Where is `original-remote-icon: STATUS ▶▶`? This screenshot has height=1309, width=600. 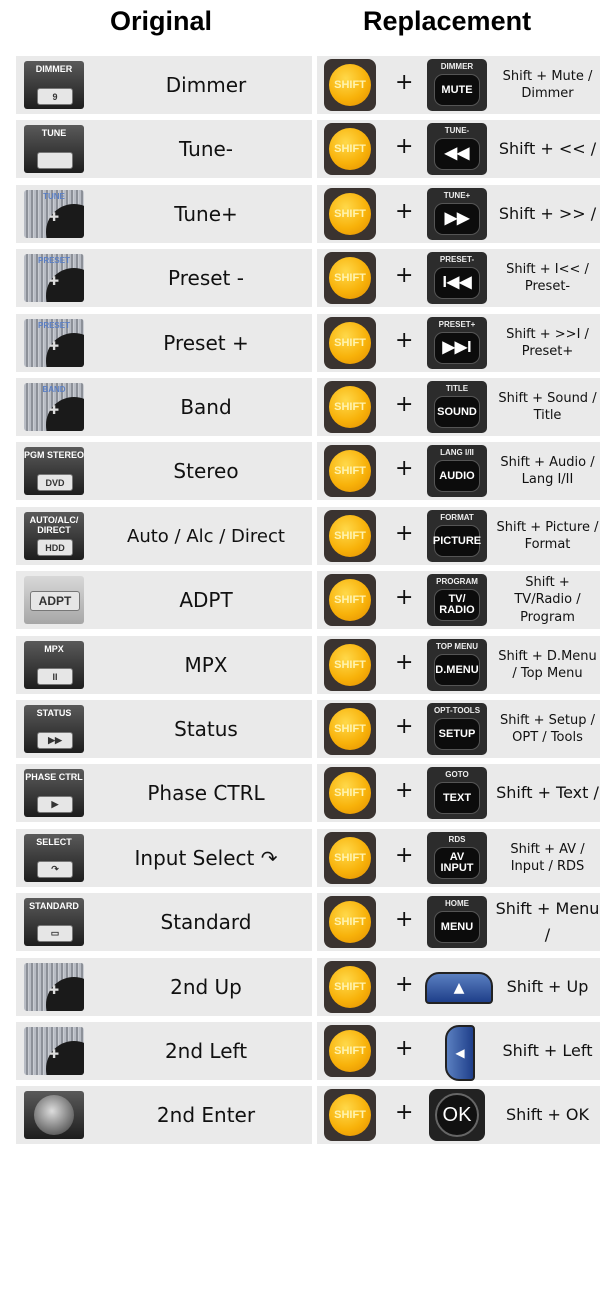 original-remote-icon: STATUS ▶▶ is located at coordinates (54, 729).